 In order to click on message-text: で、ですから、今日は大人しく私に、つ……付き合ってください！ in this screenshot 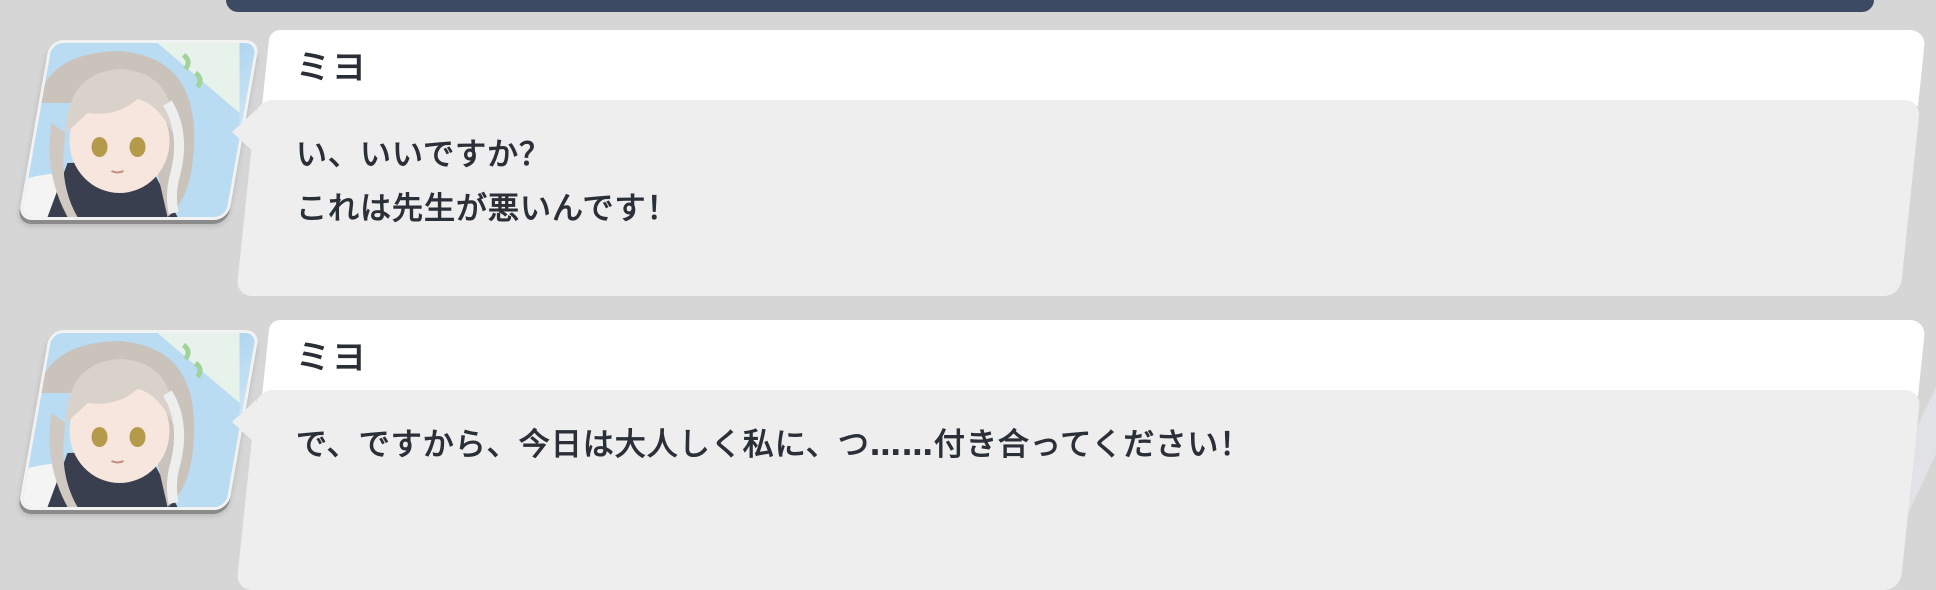, I will do `click(773, 445)`.